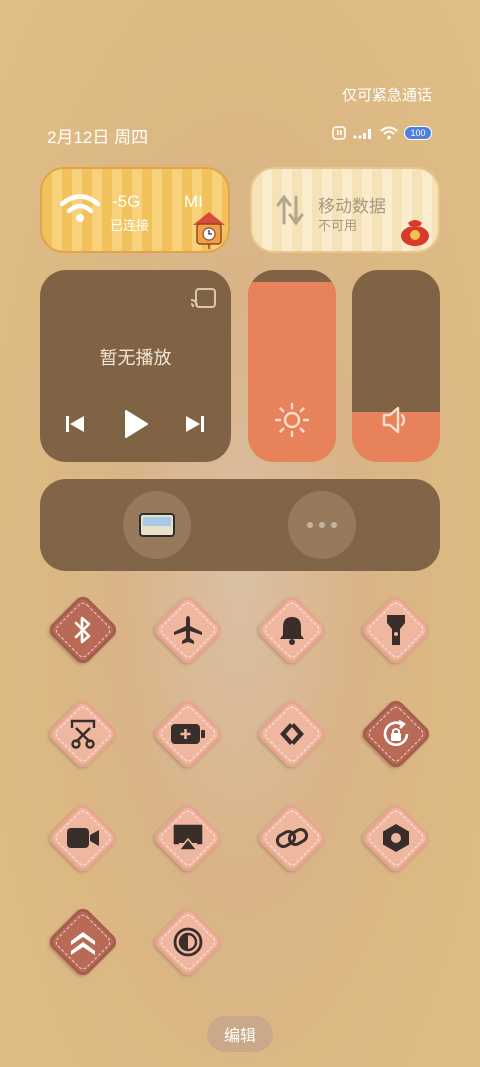  What do you see at coordinates (75, 424) in the screenshot?
I see `previous-track-icon` at bounding box center [75, 424].